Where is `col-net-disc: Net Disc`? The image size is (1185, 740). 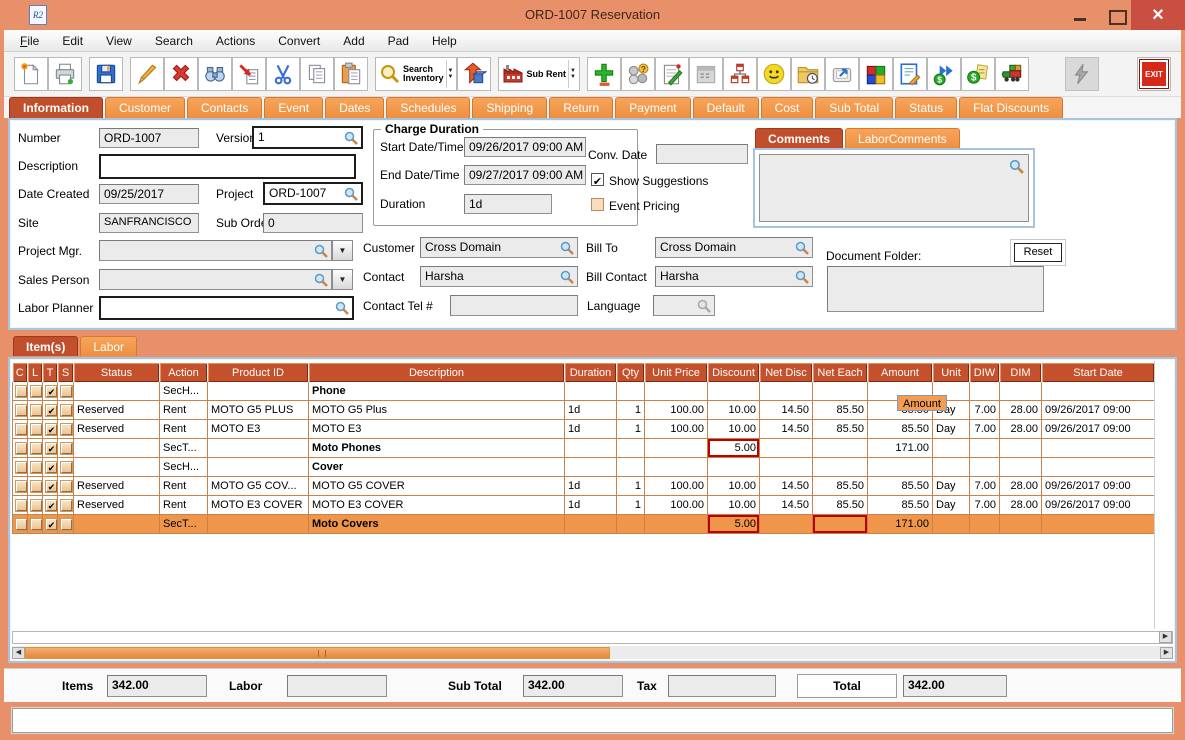 col-net-disc: Net Disc is located at coordinates (786, 372).